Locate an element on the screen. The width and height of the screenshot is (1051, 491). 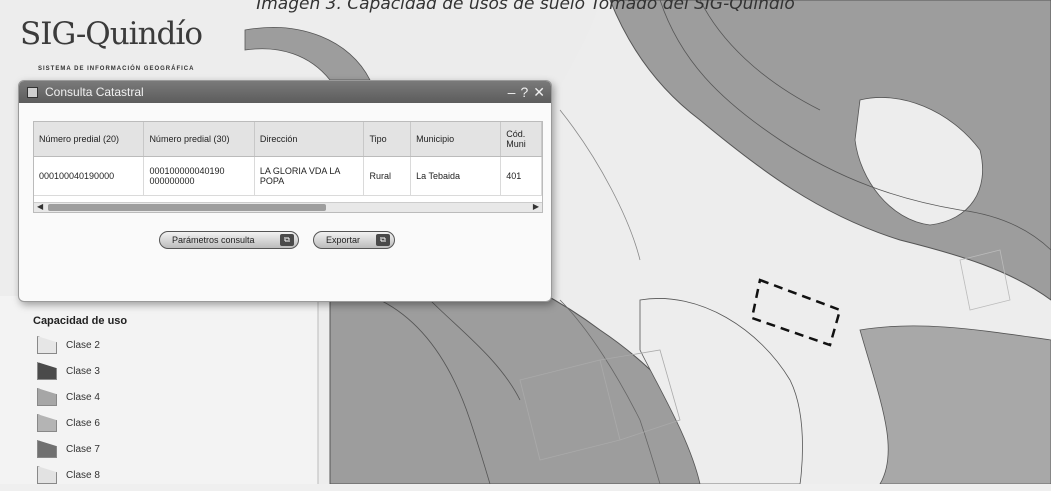
legend-label: Clase 4 is located at coordinates (83, 397).